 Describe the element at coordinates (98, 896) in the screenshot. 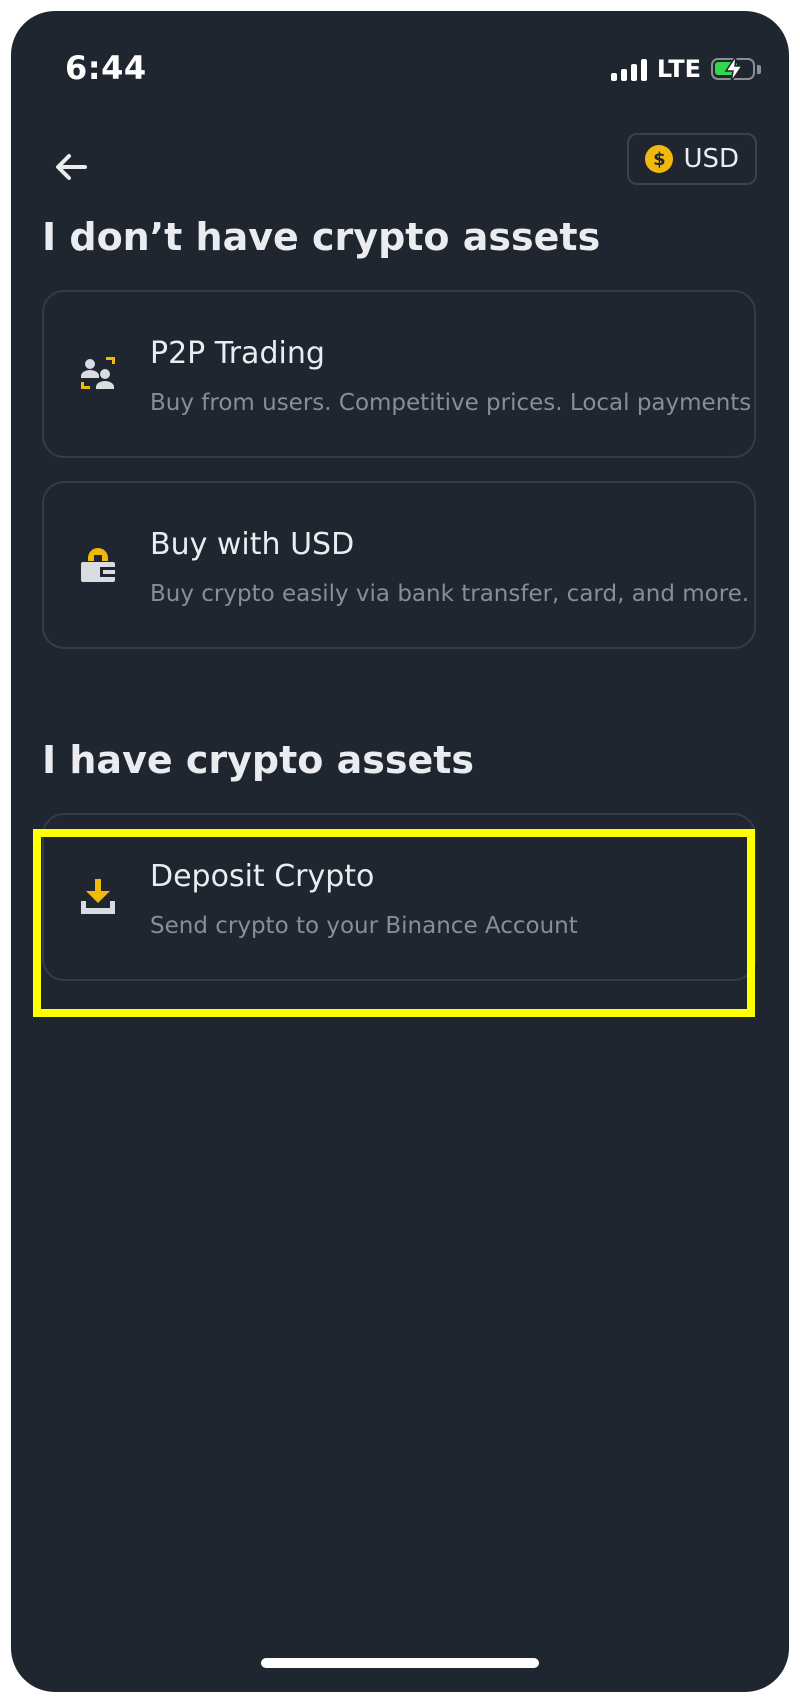

I see `download-icon` at that location.